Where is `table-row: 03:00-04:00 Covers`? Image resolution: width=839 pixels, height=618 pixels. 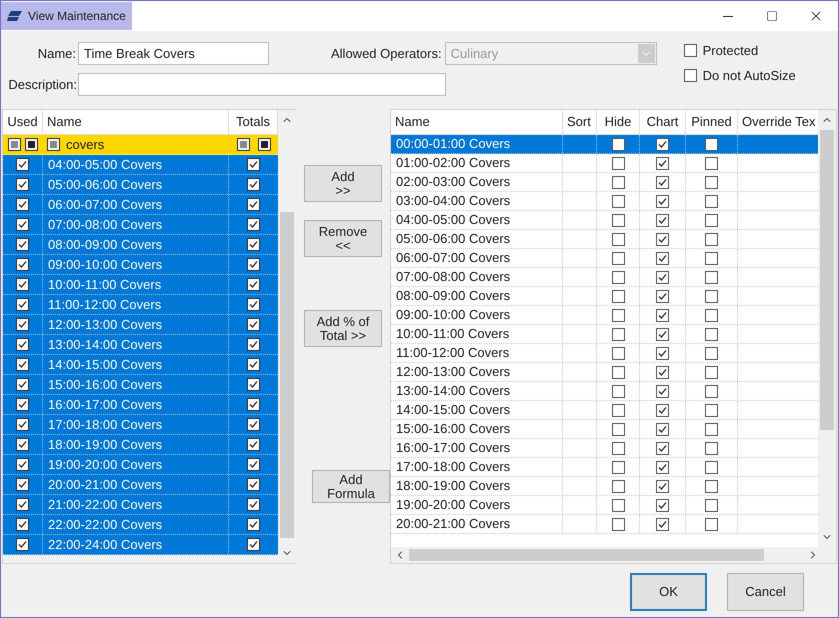 table-row: 03:00-04:00 Covers is located at coordinates (604, 201).